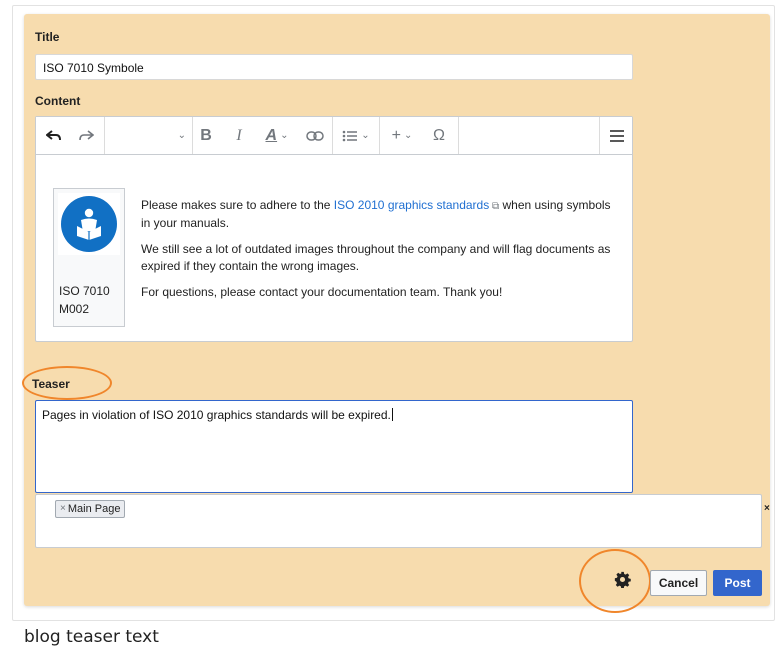 The width and height of the screenshot is (779, 660). What do you see at coordinates (90, 509) in the screenshot?
I see `category-chip: × Main Page` at bounding box center [90, 509].